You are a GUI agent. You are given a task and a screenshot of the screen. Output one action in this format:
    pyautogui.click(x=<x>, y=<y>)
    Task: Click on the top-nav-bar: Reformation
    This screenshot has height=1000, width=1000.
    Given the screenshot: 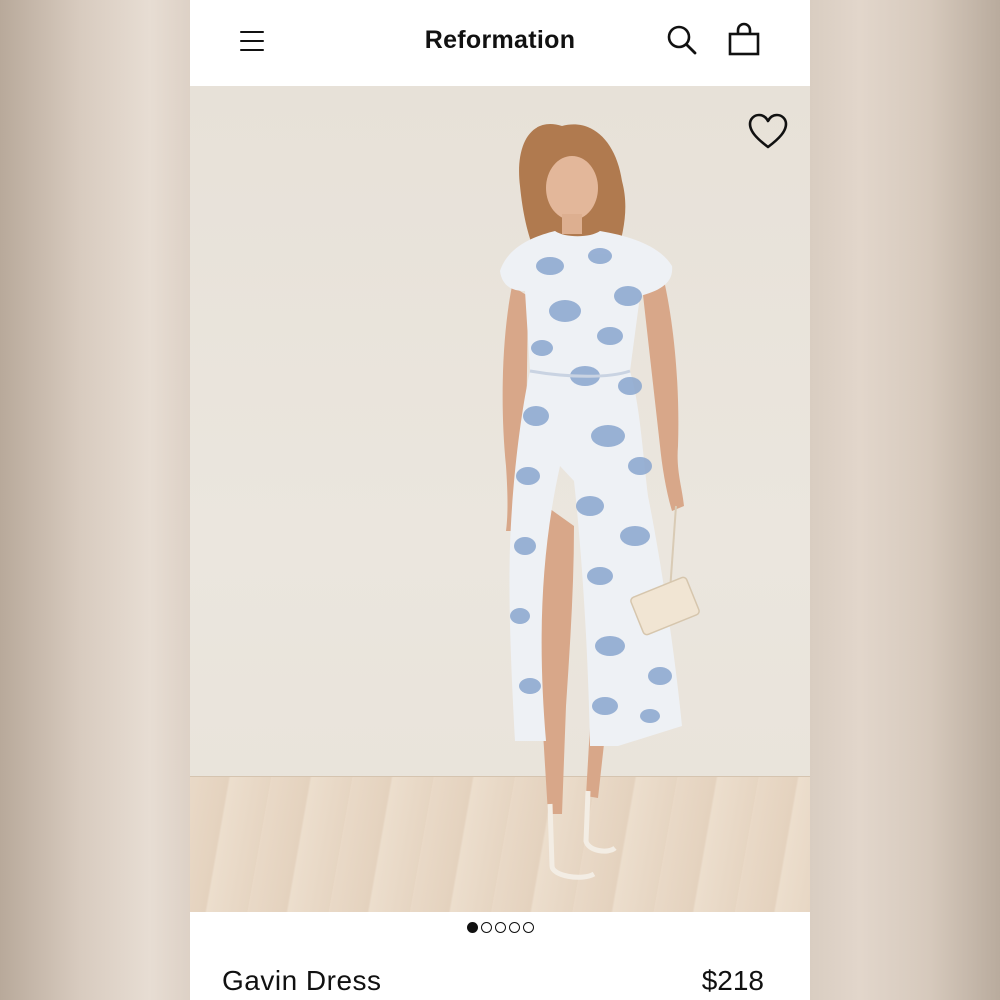 What is the action you would take?
    pyautogui.click(x=500, y=43)
    